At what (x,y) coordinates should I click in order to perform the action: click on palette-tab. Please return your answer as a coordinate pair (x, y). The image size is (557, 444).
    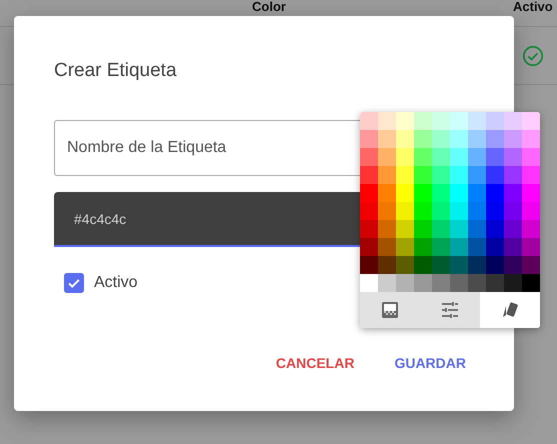
    Looking at the image, I should click on (390, 310).